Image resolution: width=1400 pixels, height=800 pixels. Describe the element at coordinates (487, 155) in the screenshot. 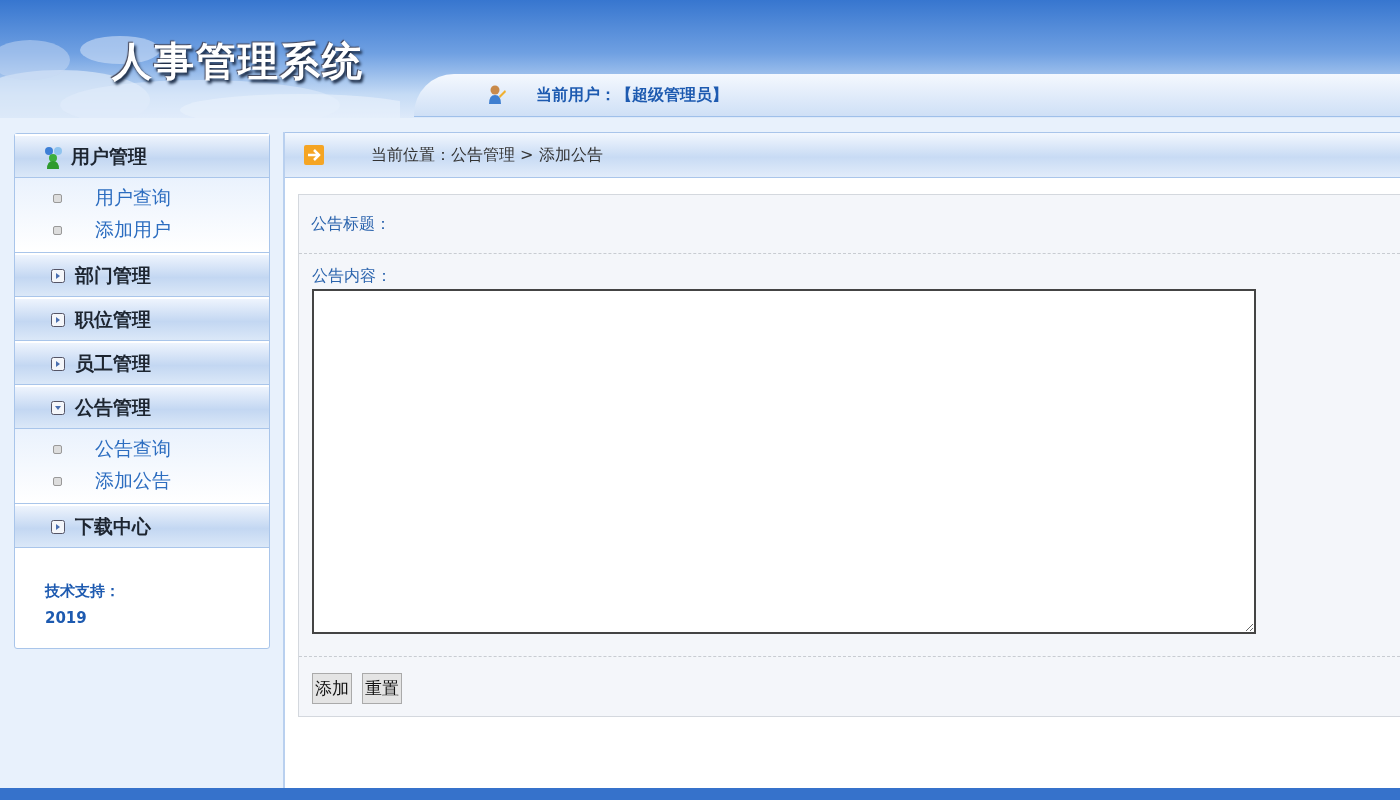

I see `breadcrumb: 当前位置：公告管理 > 添加公告` at that location.